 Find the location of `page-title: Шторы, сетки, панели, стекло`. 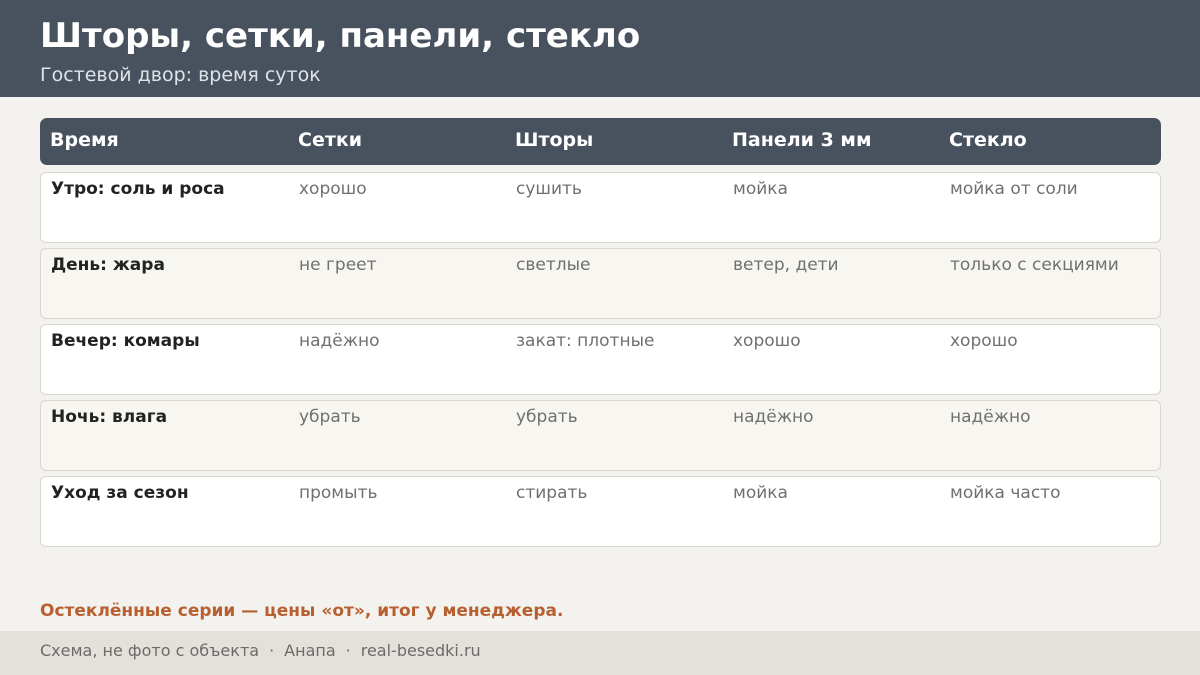

page-title: Шторы, сетки, панели, стекло is located at coordinates (340, 36).